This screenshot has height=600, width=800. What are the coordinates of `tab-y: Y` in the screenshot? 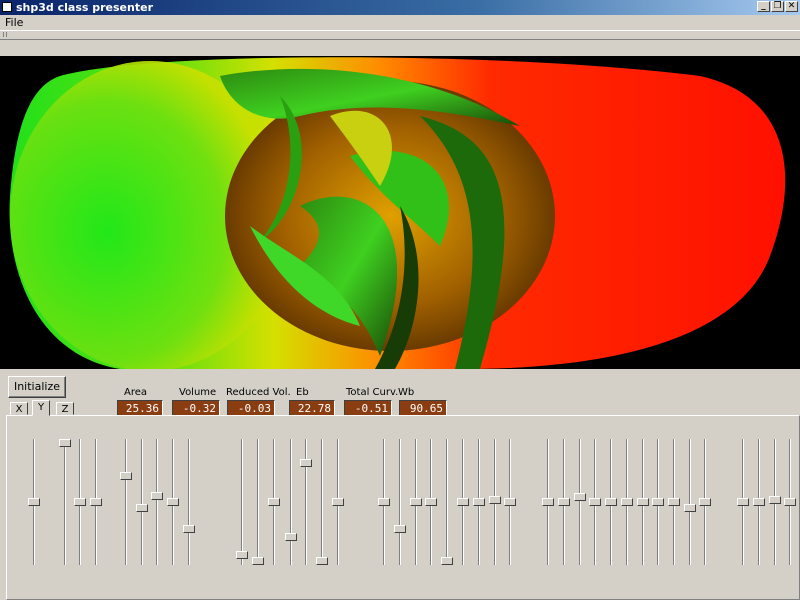 It's located at (41, 408).